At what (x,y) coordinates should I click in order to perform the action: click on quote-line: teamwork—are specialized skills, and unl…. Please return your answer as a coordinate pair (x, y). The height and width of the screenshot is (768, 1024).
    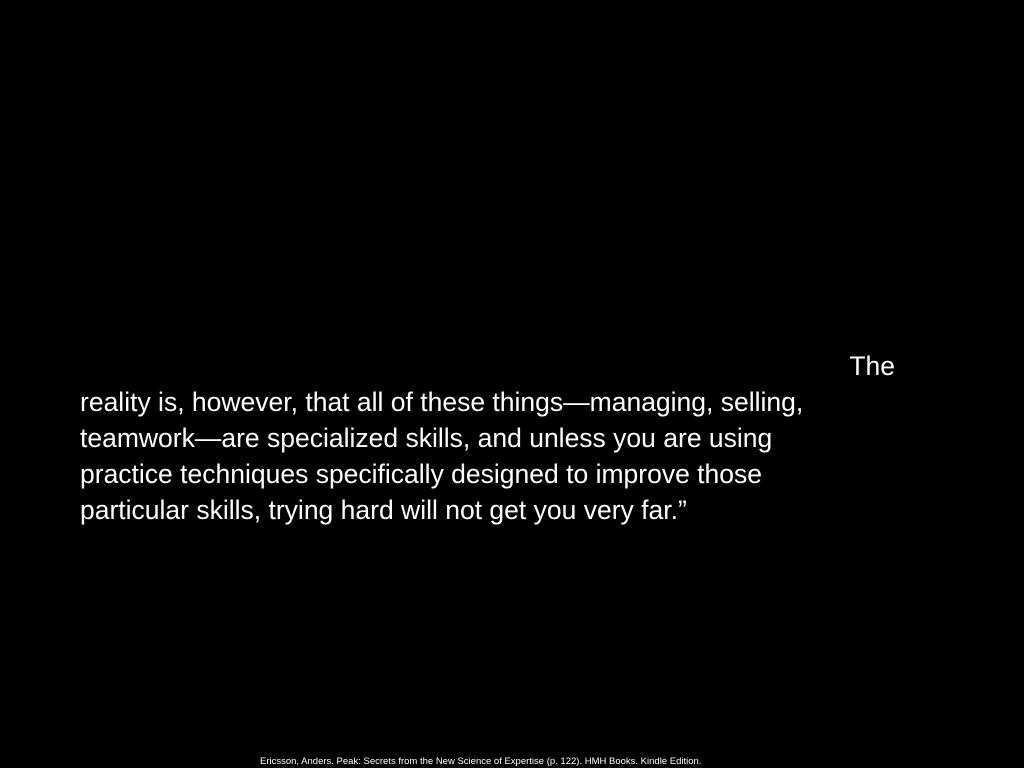
    Looking at the image, I should click on (426, 438).